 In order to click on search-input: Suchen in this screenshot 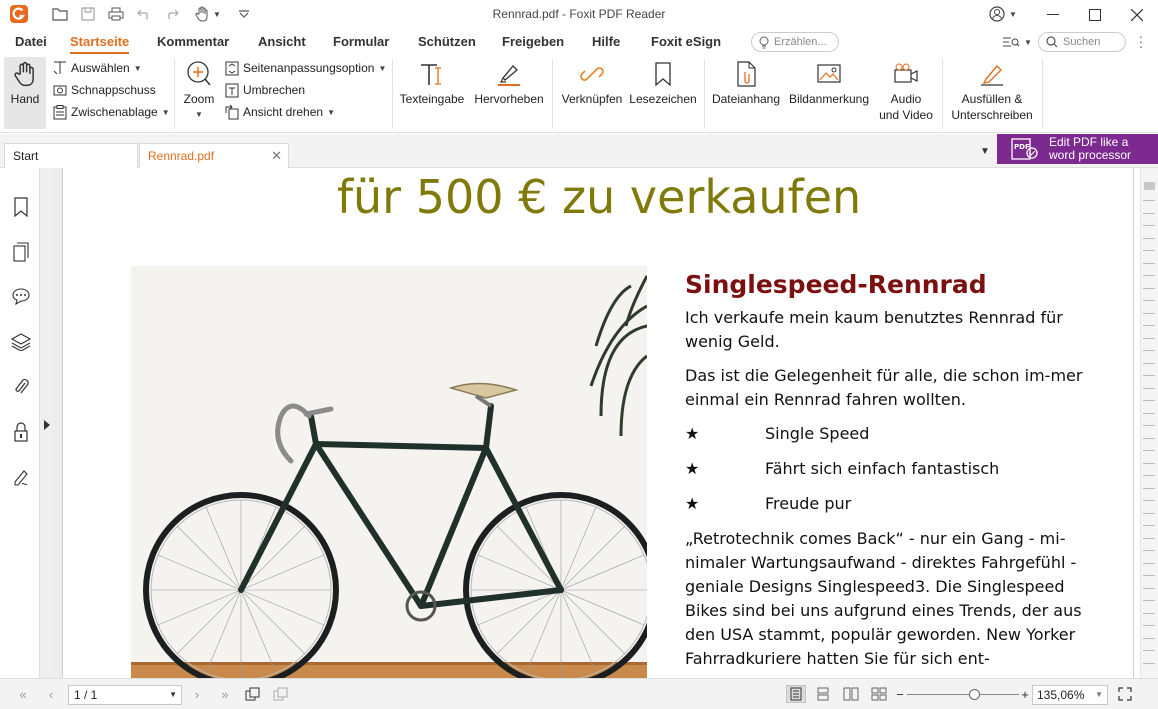, I will do `click(1082, 42)`.